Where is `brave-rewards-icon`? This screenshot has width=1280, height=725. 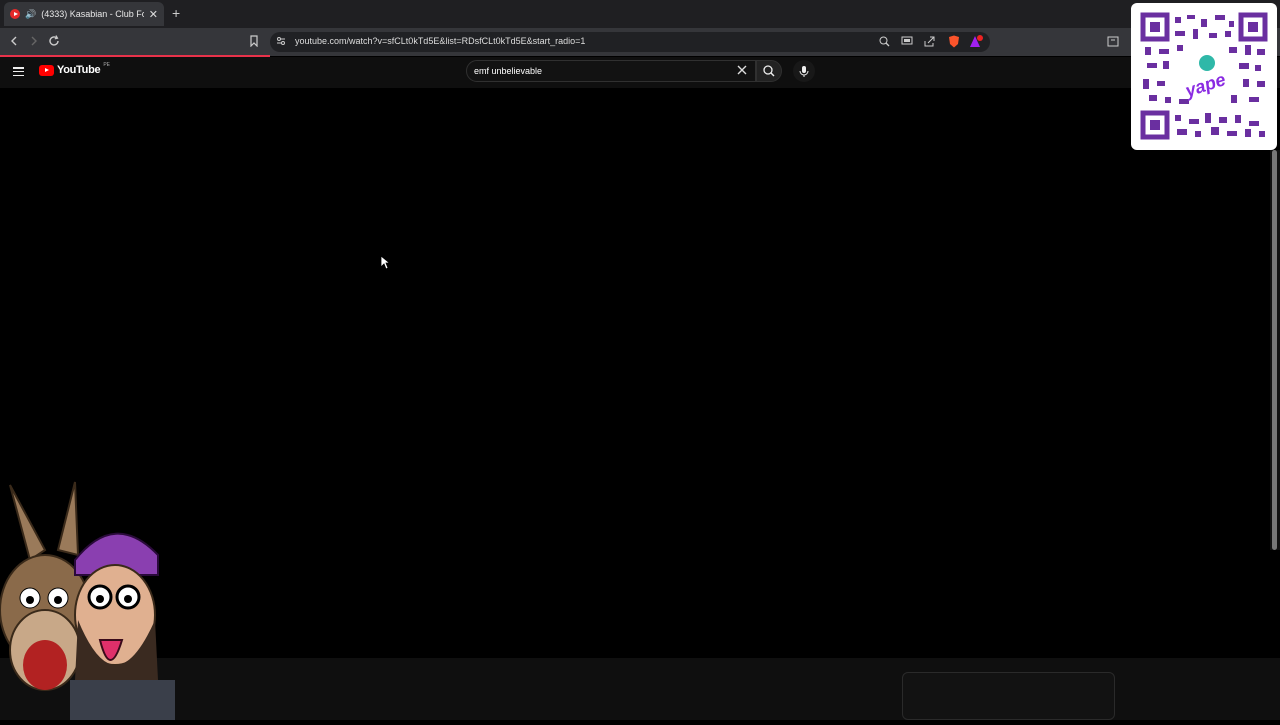
brave-rewards-icon is located at coordinates (976, 41).